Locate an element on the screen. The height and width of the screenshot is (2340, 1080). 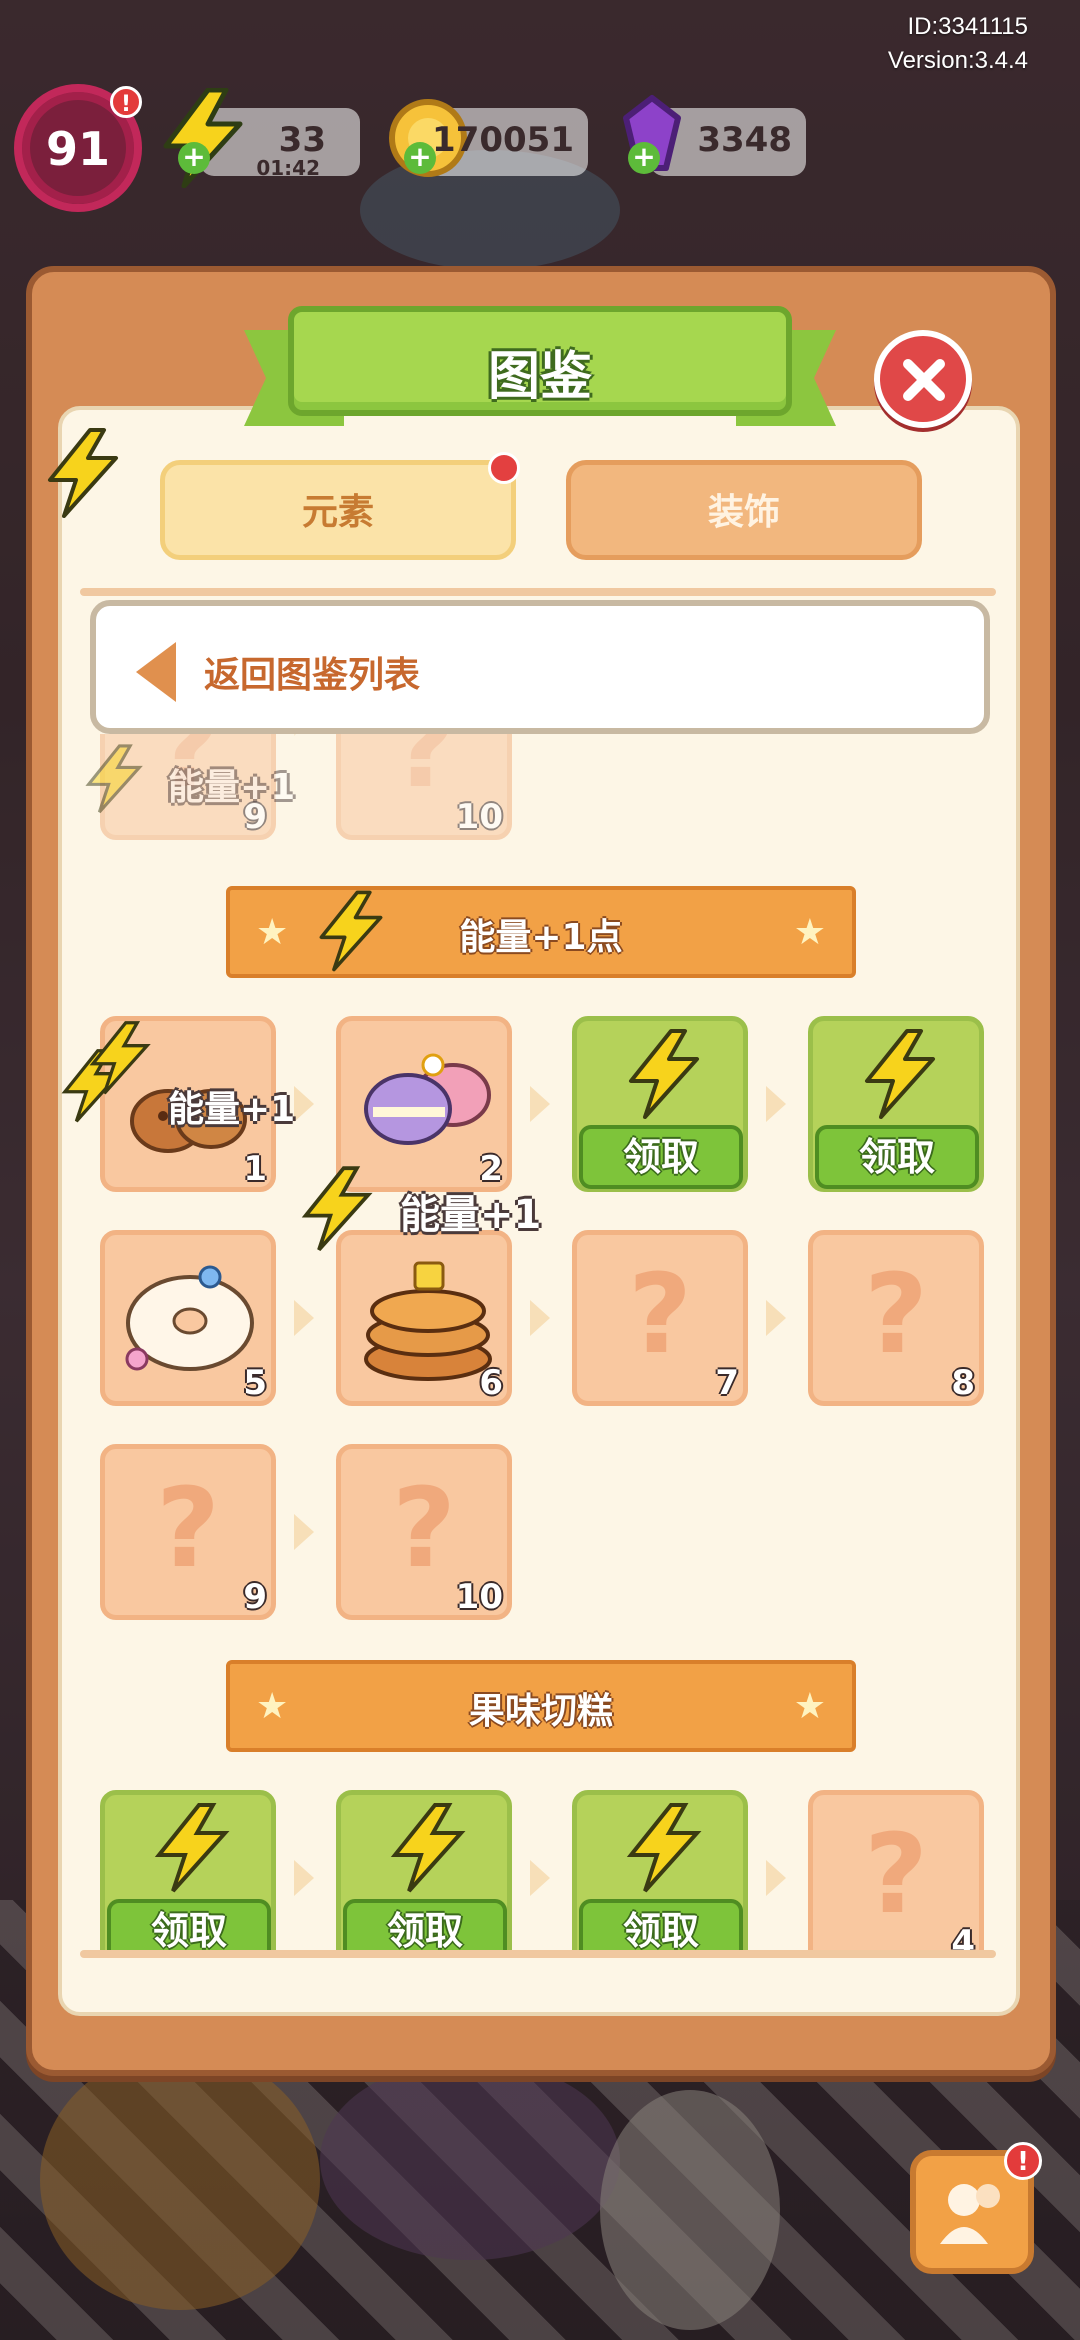
collection-cell-locked: ? 8 is located at coordinates (896, 1318).